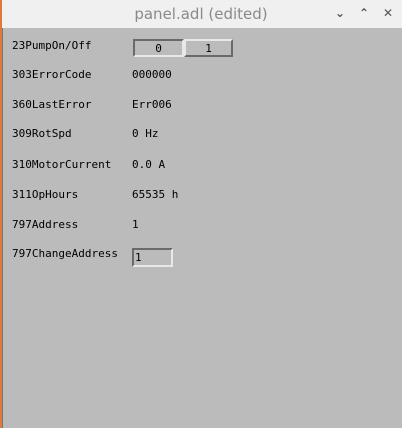 The image size is (402, 428). I want to click on window-border, so click(2, 228).